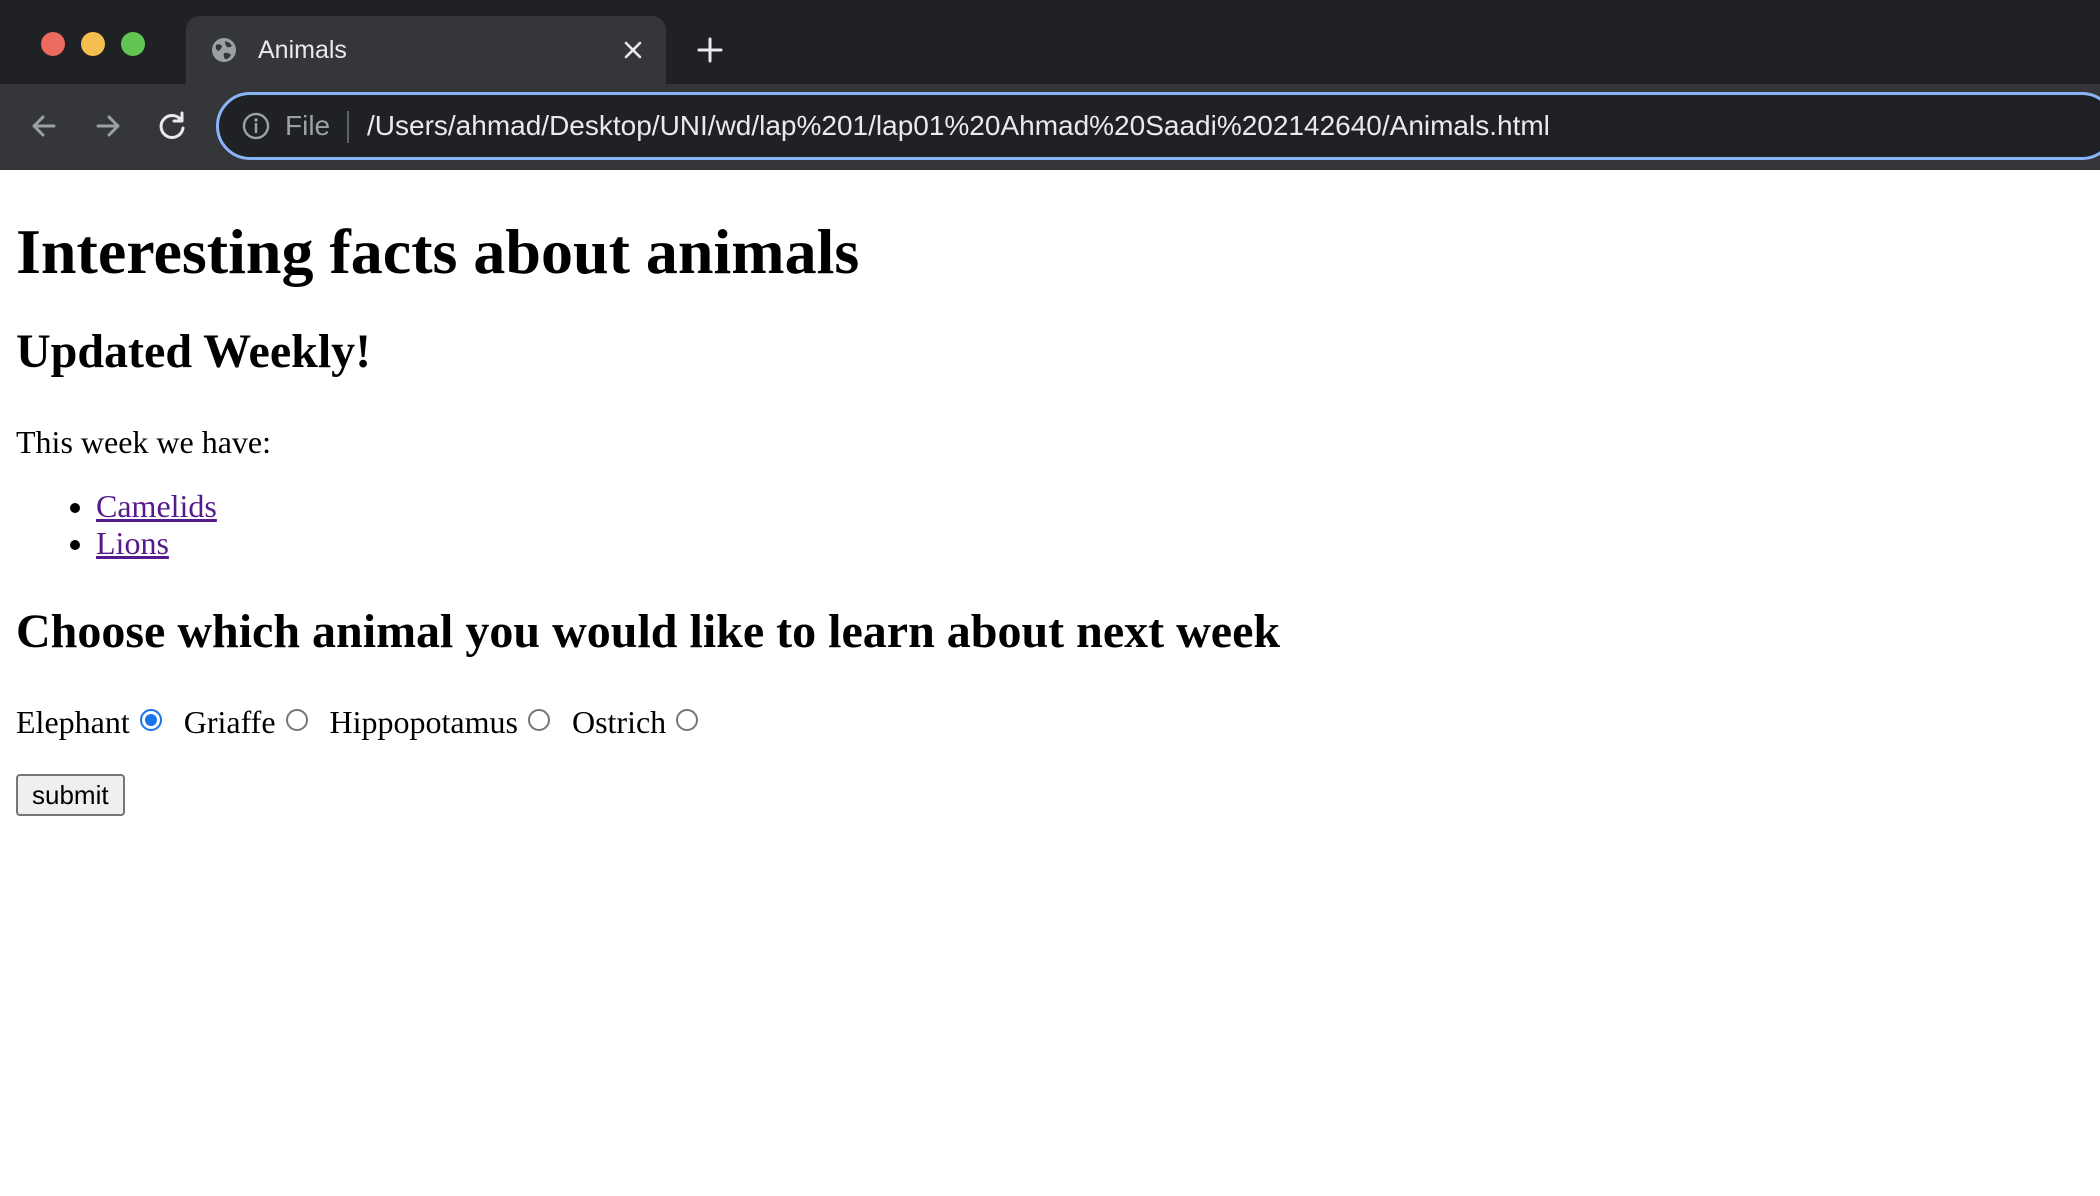  What do you see at coordinates (619, 722) in the screenshot?
I see `option-label-ostrich: Ostrich` at bounding box center [619, 722].